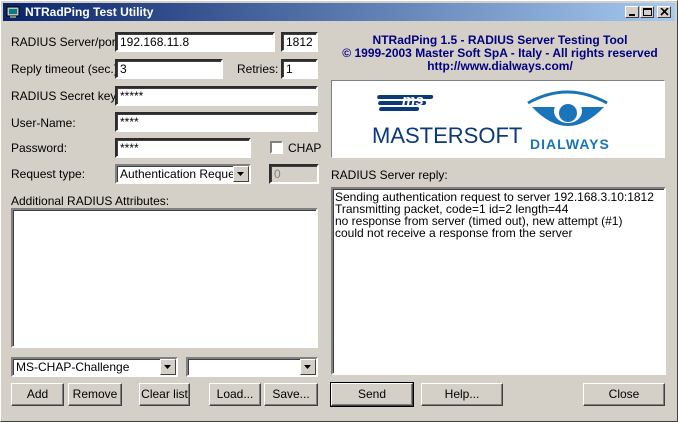 This screenshot has width=678, height=422. I want to click on window-title: NTRadPing Test Utility, so click(89, 12).